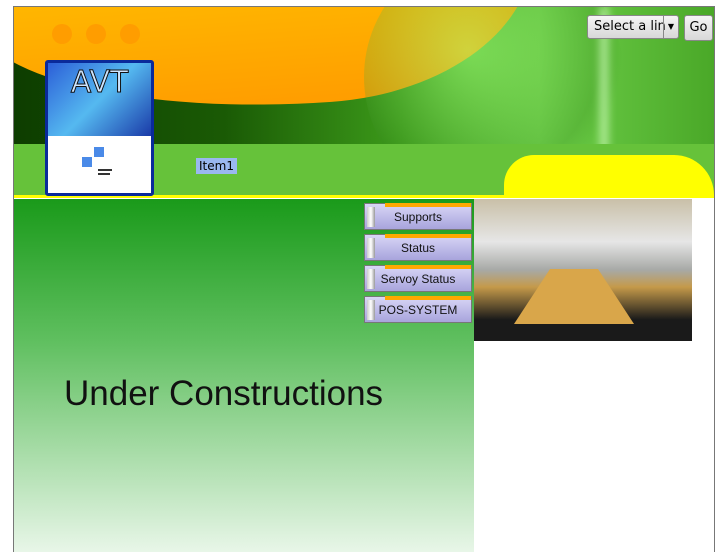 This screenshot has width=727, height=552. What do you see at coordinates (418, 216) in the screenshot?
I see `nav-supports-button: Supports` at bounding box center [418, 216].